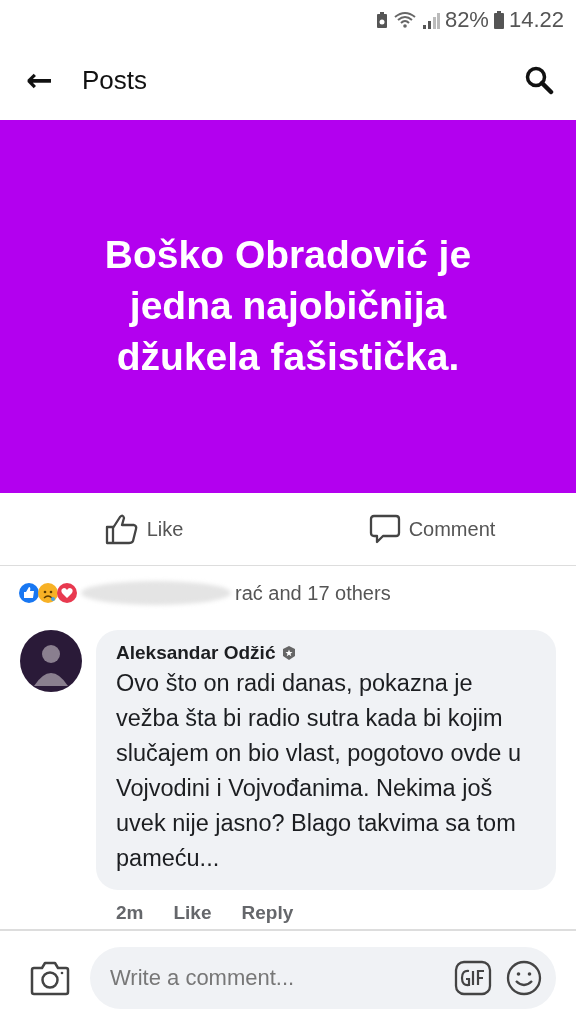  I want to click on avatar, so click(51, 661).